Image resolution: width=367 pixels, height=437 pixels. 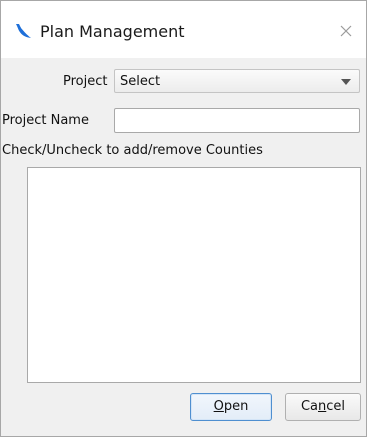 What do you see at coordinates (140, 81) in the screenshot?
I see `project-select-value: Select` at bounding box center [140, 81].